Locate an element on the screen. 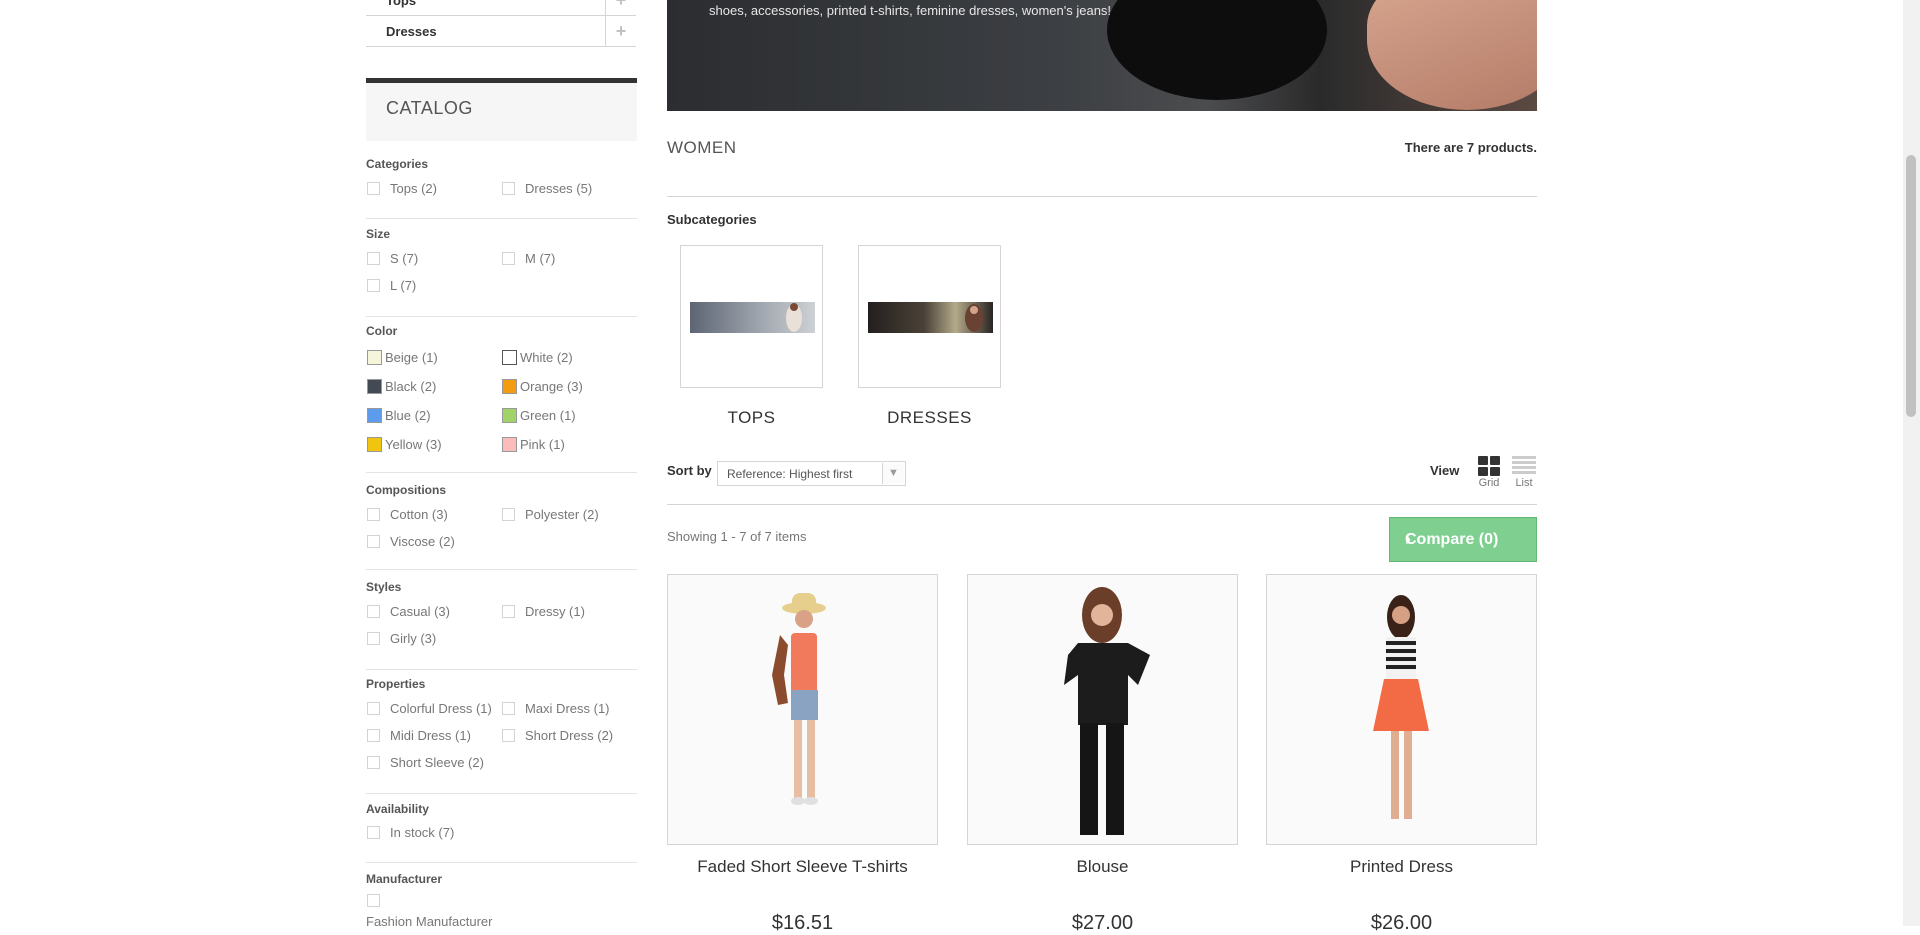 The height and width of the screenshot is (935, 1920). subcategory-label-tops: TOPS is located at coordinates (751, 418).